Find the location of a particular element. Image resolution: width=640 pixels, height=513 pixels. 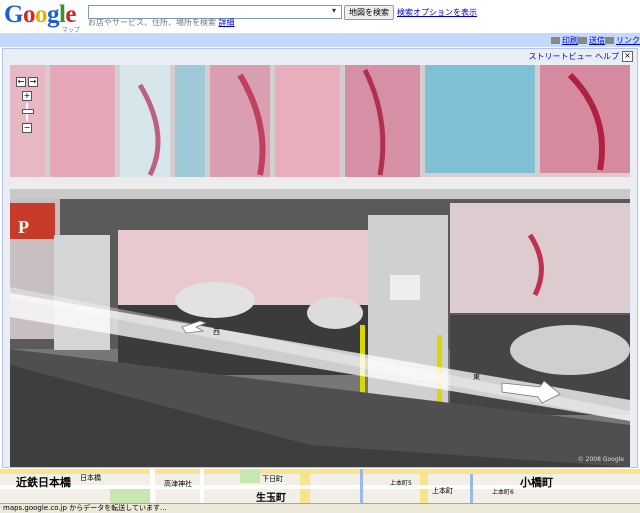

zoom-out-button: − is located at coordinates (27, 128).